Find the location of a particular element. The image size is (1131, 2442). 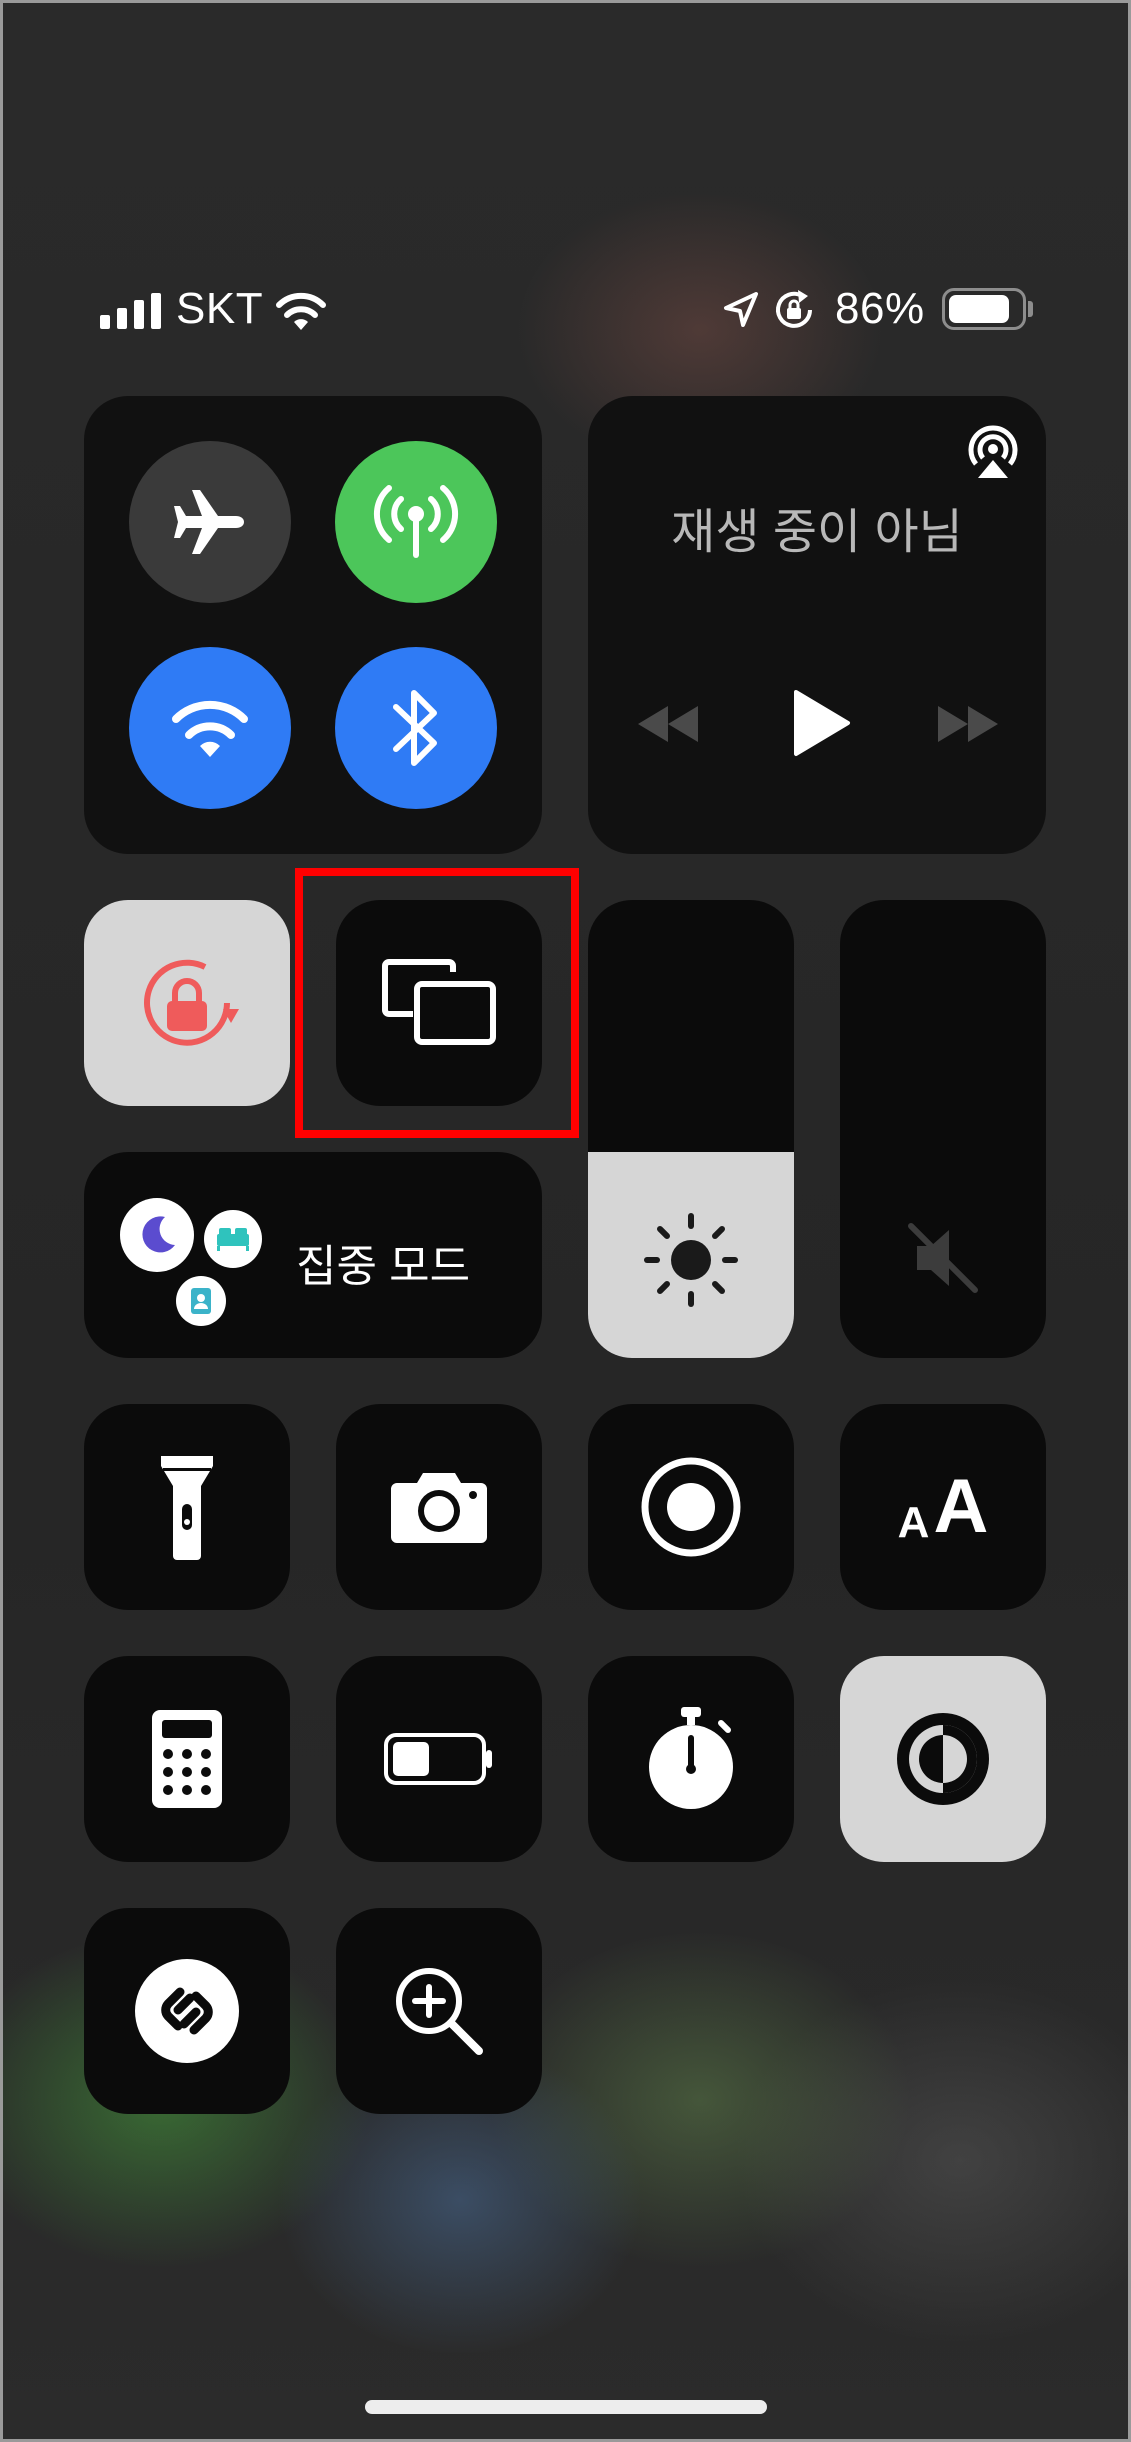

antenna-icon is located at coordinates (416, 521).